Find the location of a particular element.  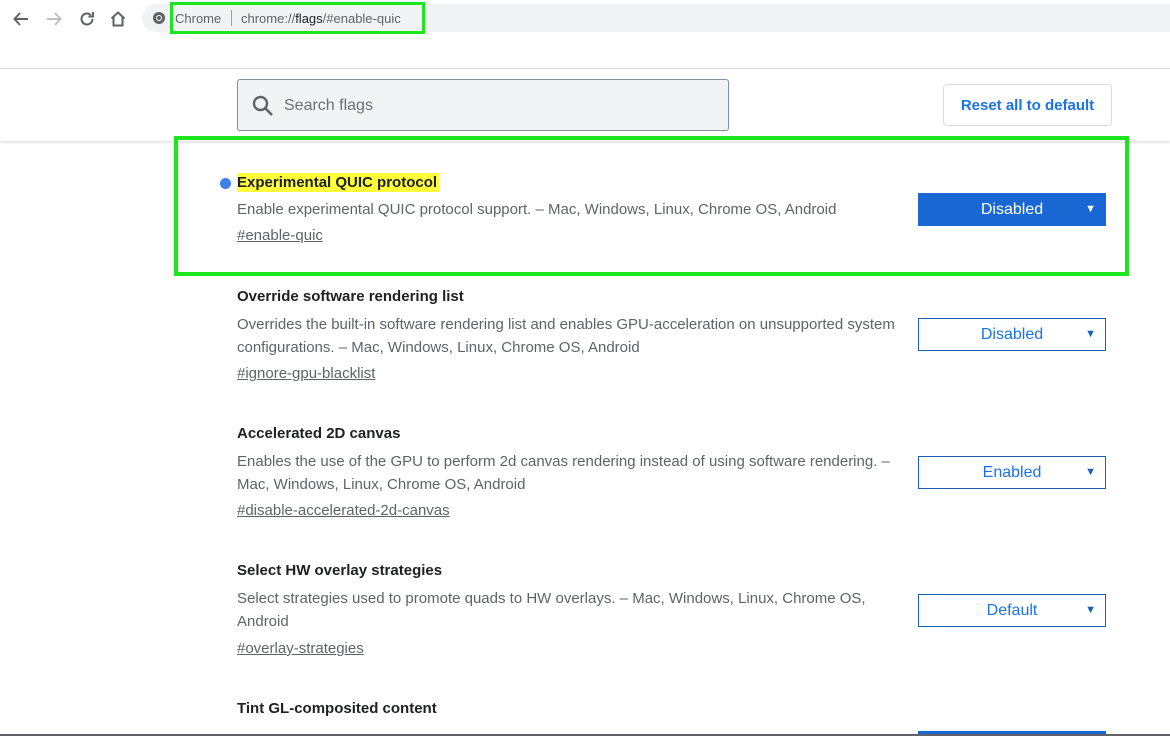

select-value: Default is located at coordinates (1012, 610).